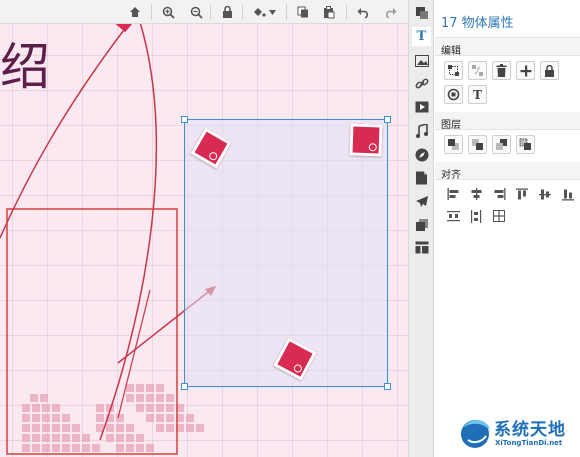  I want to click on align-top-icon, so click(522, 194).